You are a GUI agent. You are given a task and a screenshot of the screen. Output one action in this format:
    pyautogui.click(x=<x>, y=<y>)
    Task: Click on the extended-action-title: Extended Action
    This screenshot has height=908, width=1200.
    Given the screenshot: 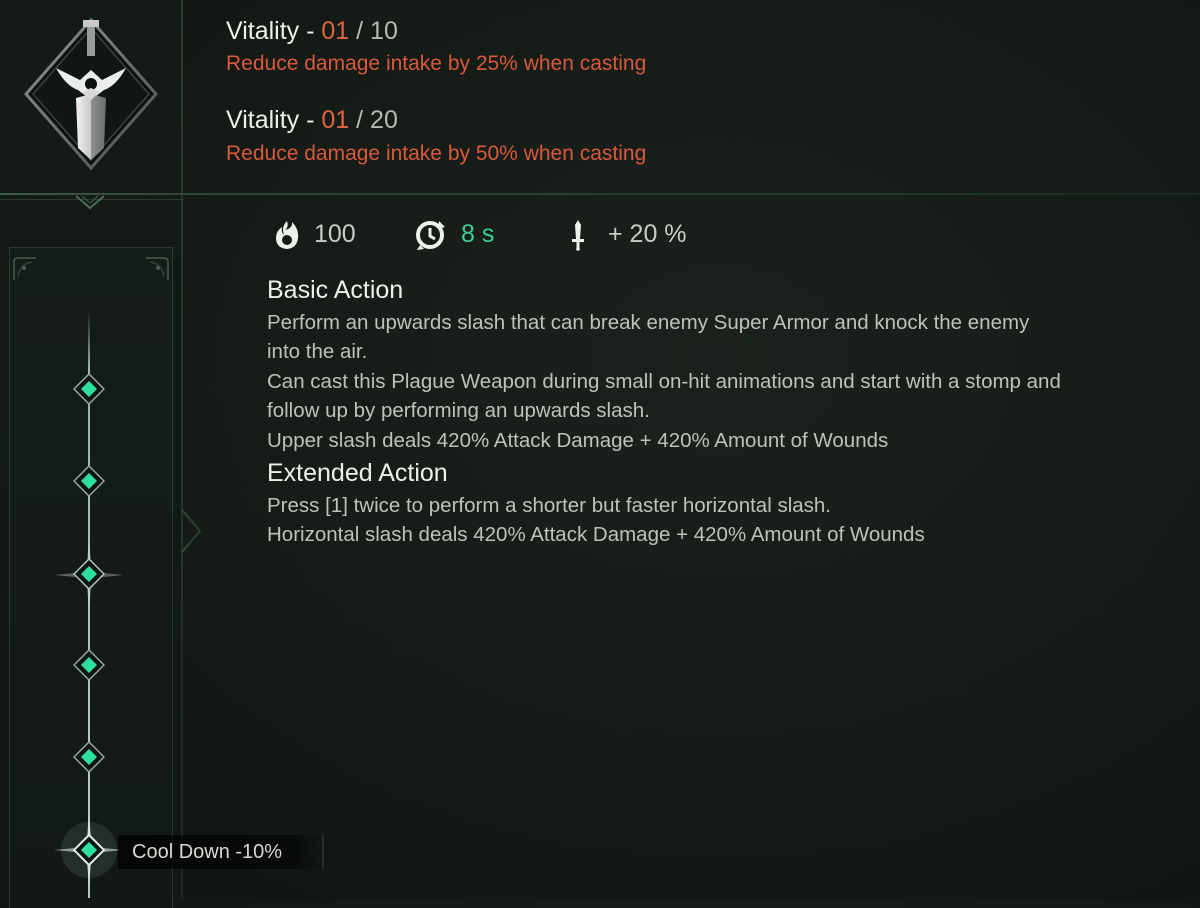 What is the action you would take?
    pyautogui.click(x=357, y=473)
    